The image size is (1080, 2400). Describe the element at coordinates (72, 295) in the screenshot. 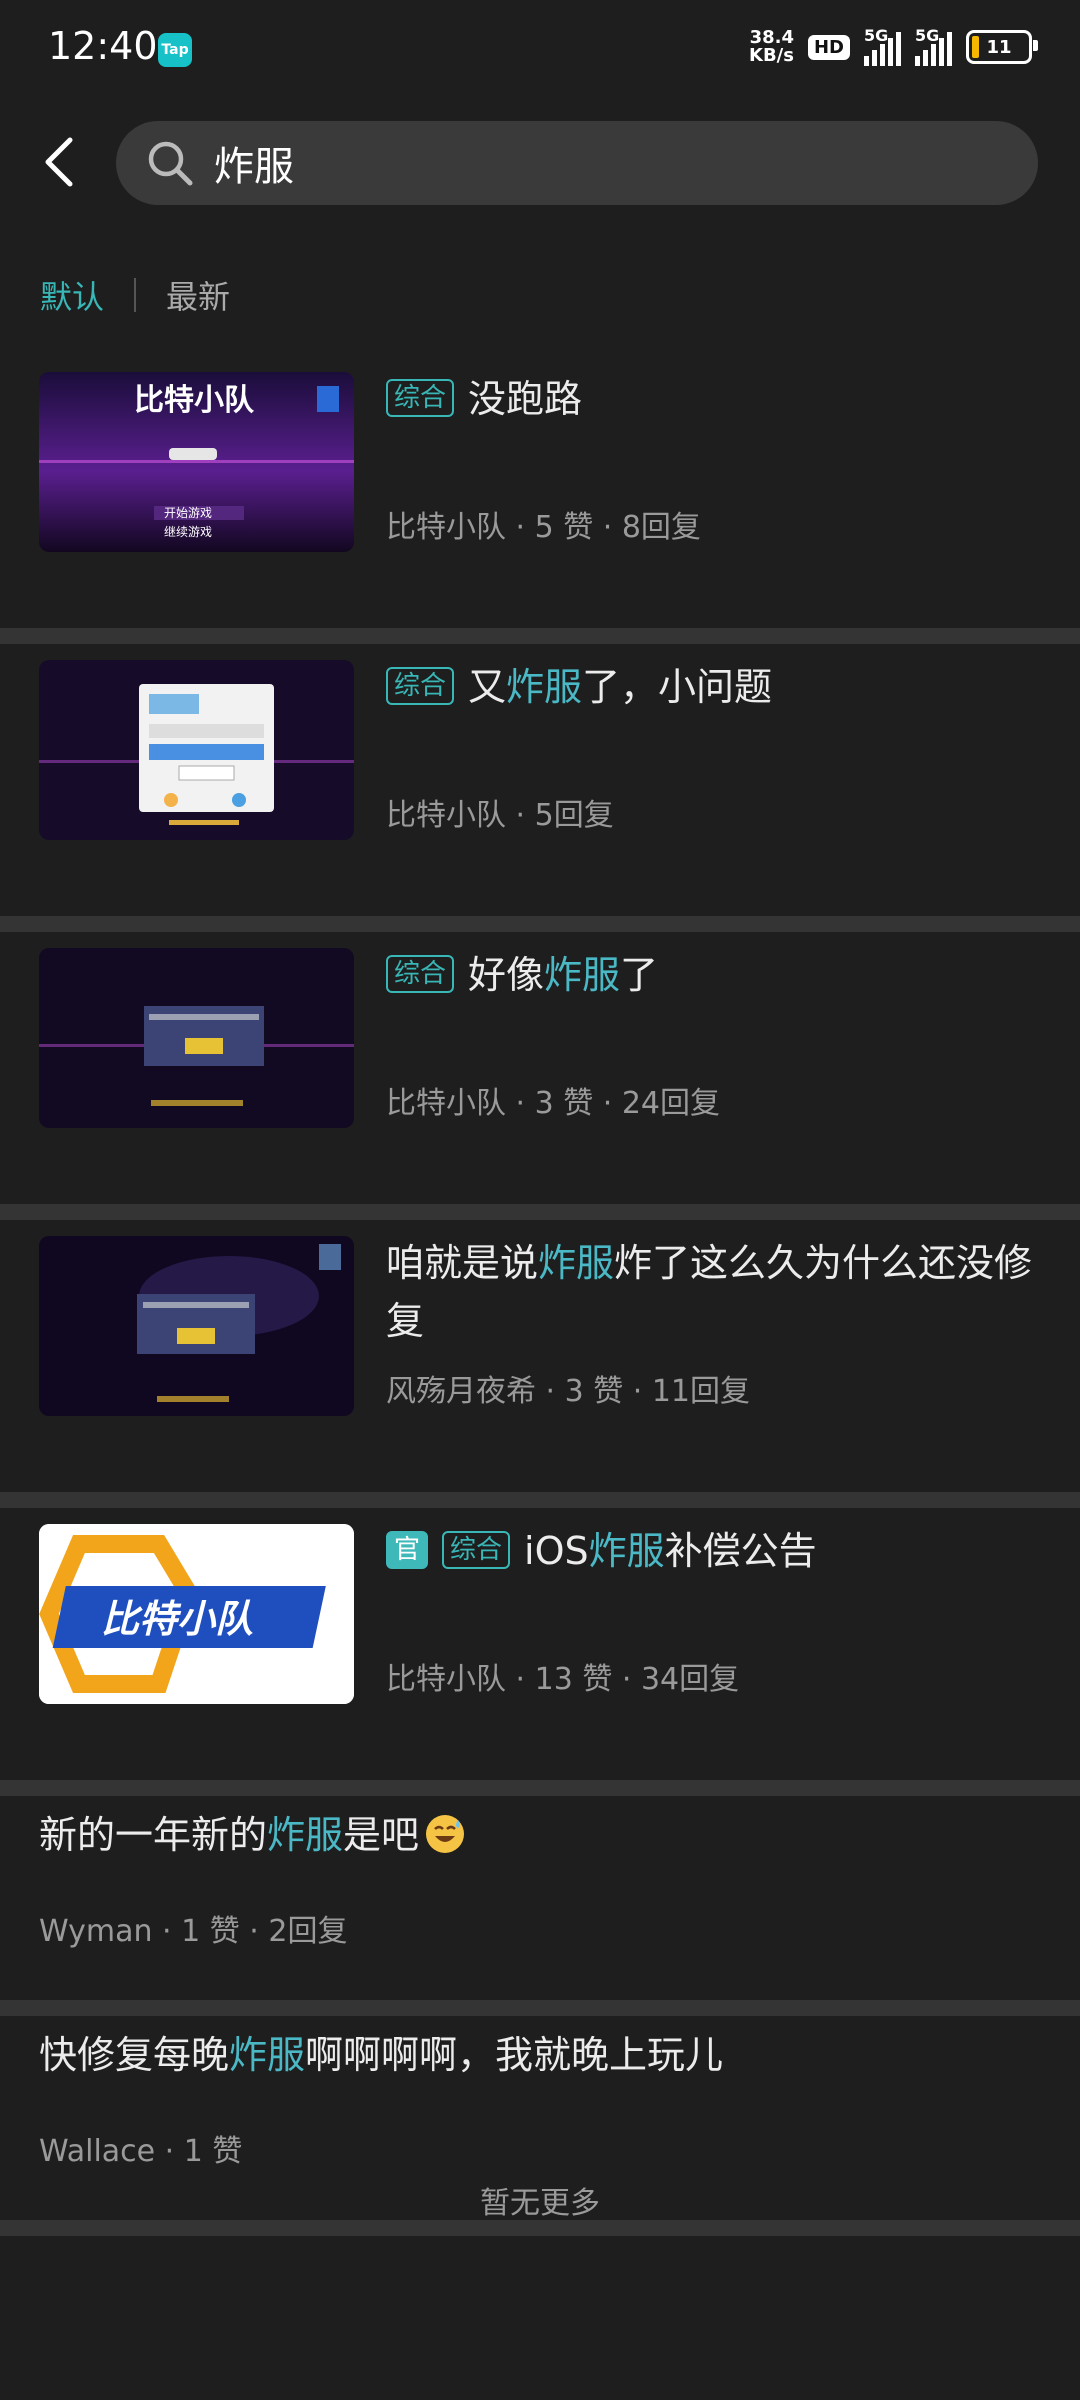

I see `tab-default: 默认` at that location.